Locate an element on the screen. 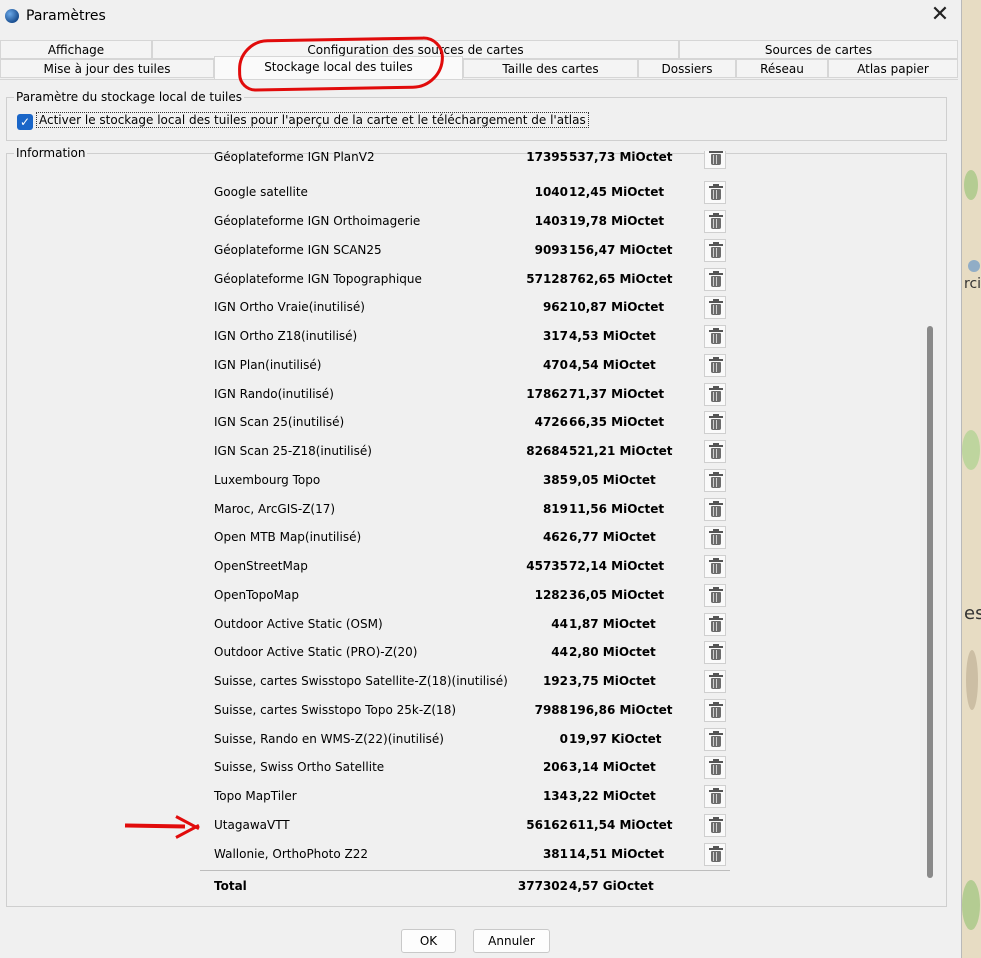 The image size is (981, 958). tile-count: 385 is located at coordinates (555, 480).